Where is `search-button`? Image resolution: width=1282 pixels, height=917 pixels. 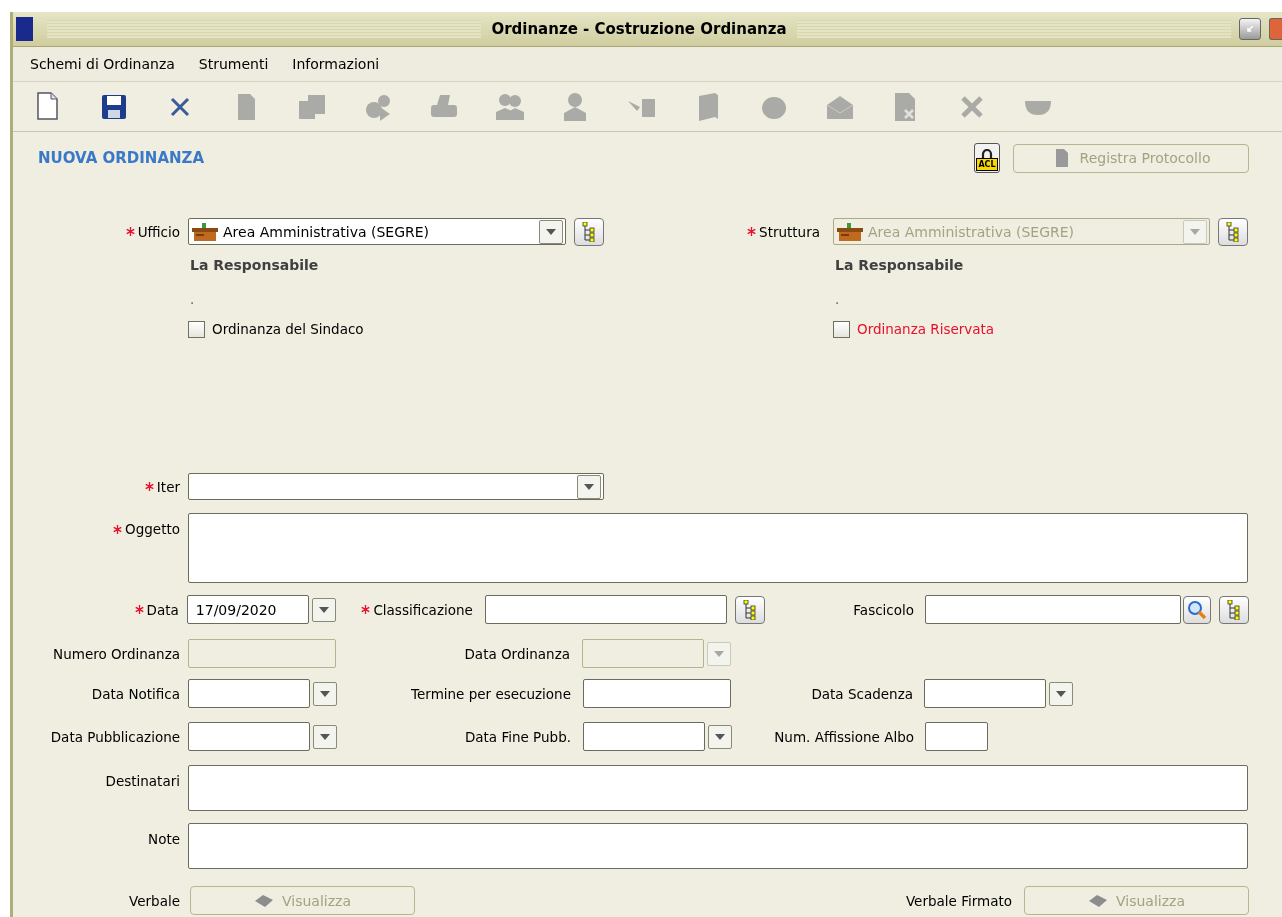 search-button is located at coordinates (1197, 609).